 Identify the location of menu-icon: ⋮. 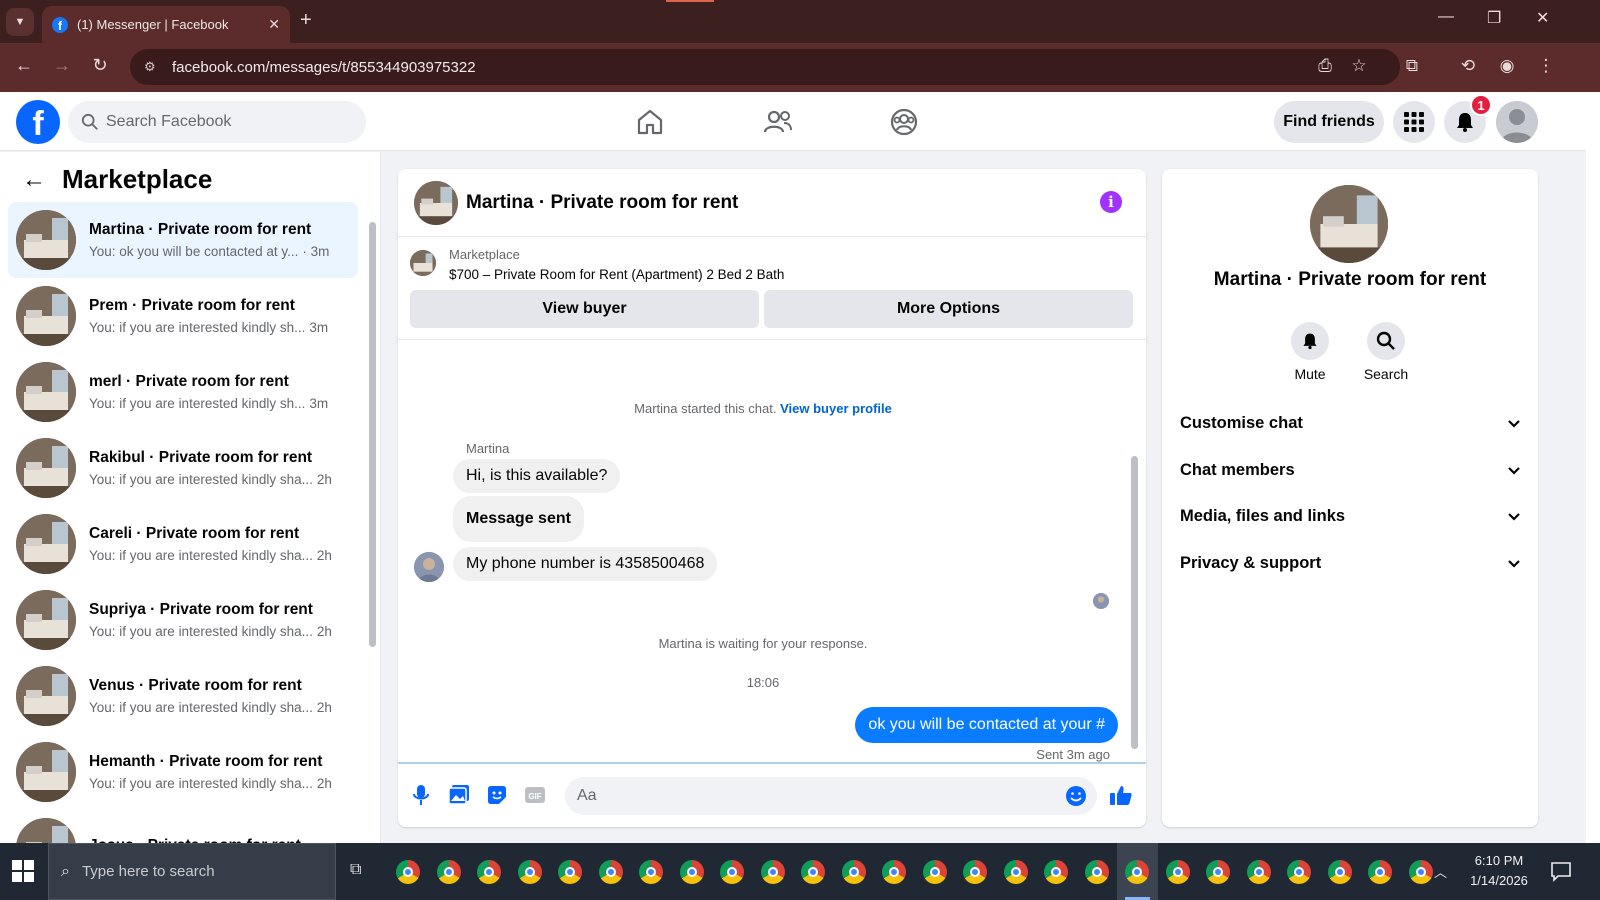
(1546, 66).